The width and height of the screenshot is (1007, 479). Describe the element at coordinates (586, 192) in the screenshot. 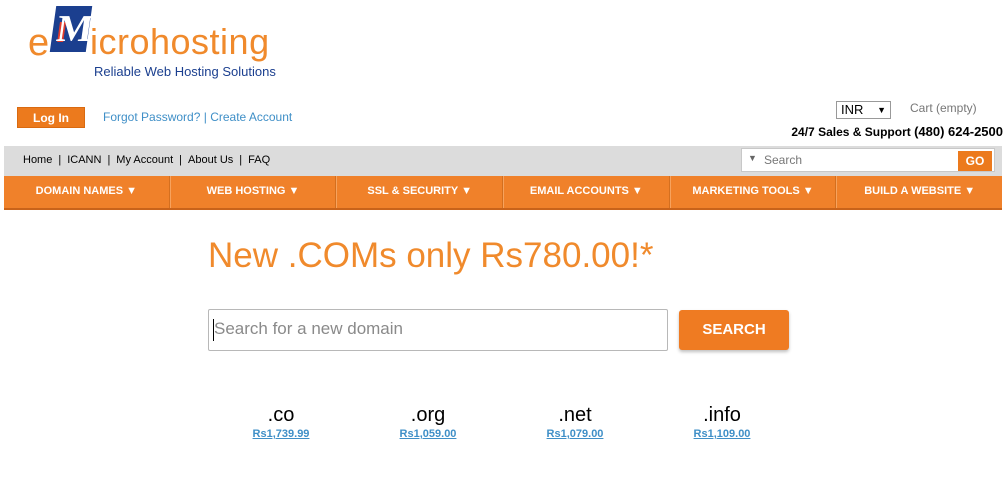

I see `nav-email-accounts: EMAIL ACCOUNTS ▼` at that location.